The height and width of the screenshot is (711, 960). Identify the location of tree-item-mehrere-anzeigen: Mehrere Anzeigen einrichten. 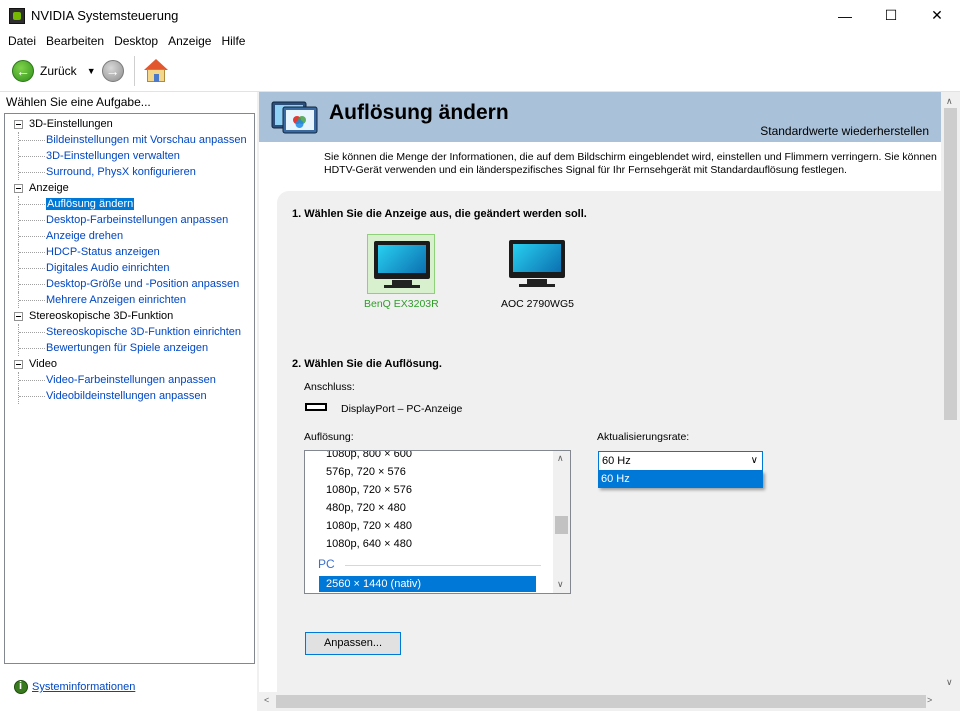
(129, 300).